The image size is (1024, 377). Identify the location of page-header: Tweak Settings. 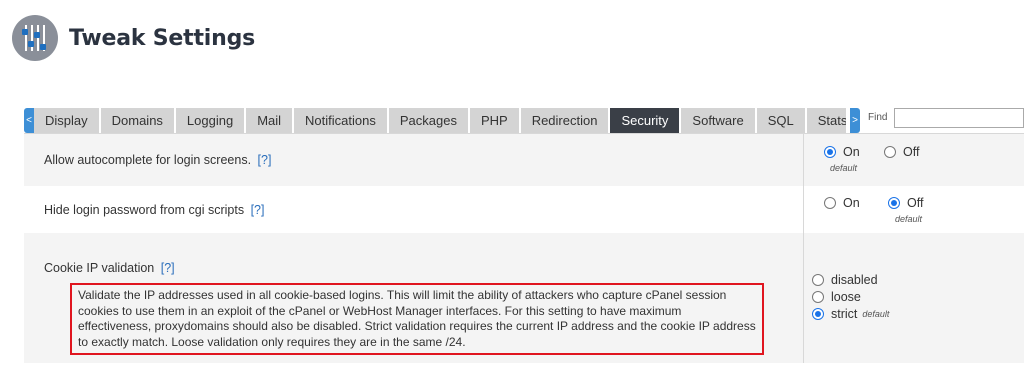
(134, 38).